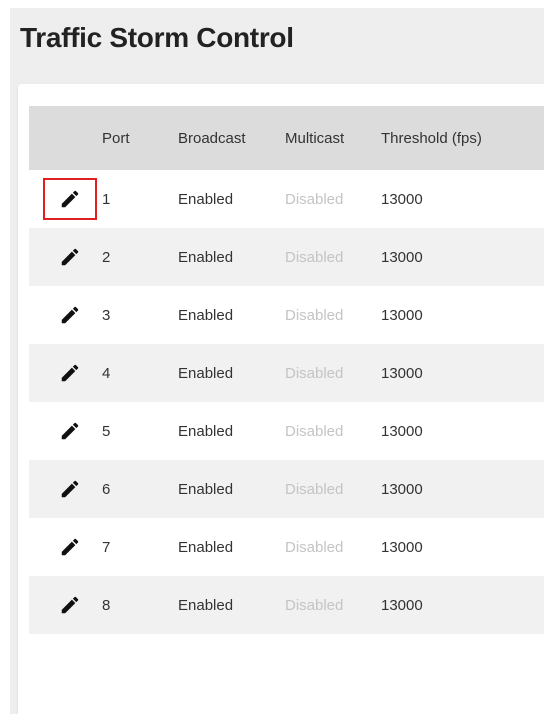  I want to click on table-row: 5 Enabled Disabled 13000, so click(286, 431).